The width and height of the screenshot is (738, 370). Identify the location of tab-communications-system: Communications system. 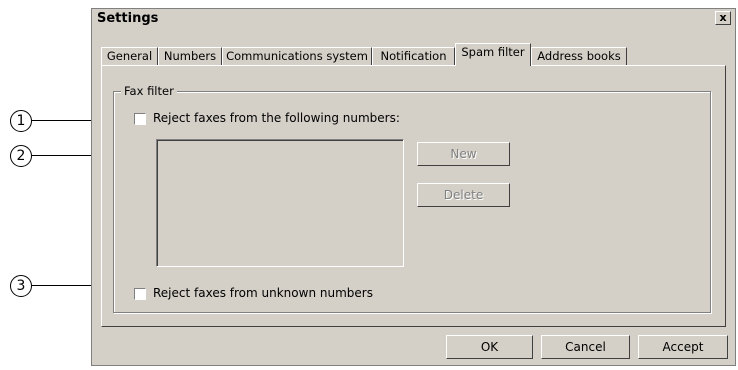
(297, 56).